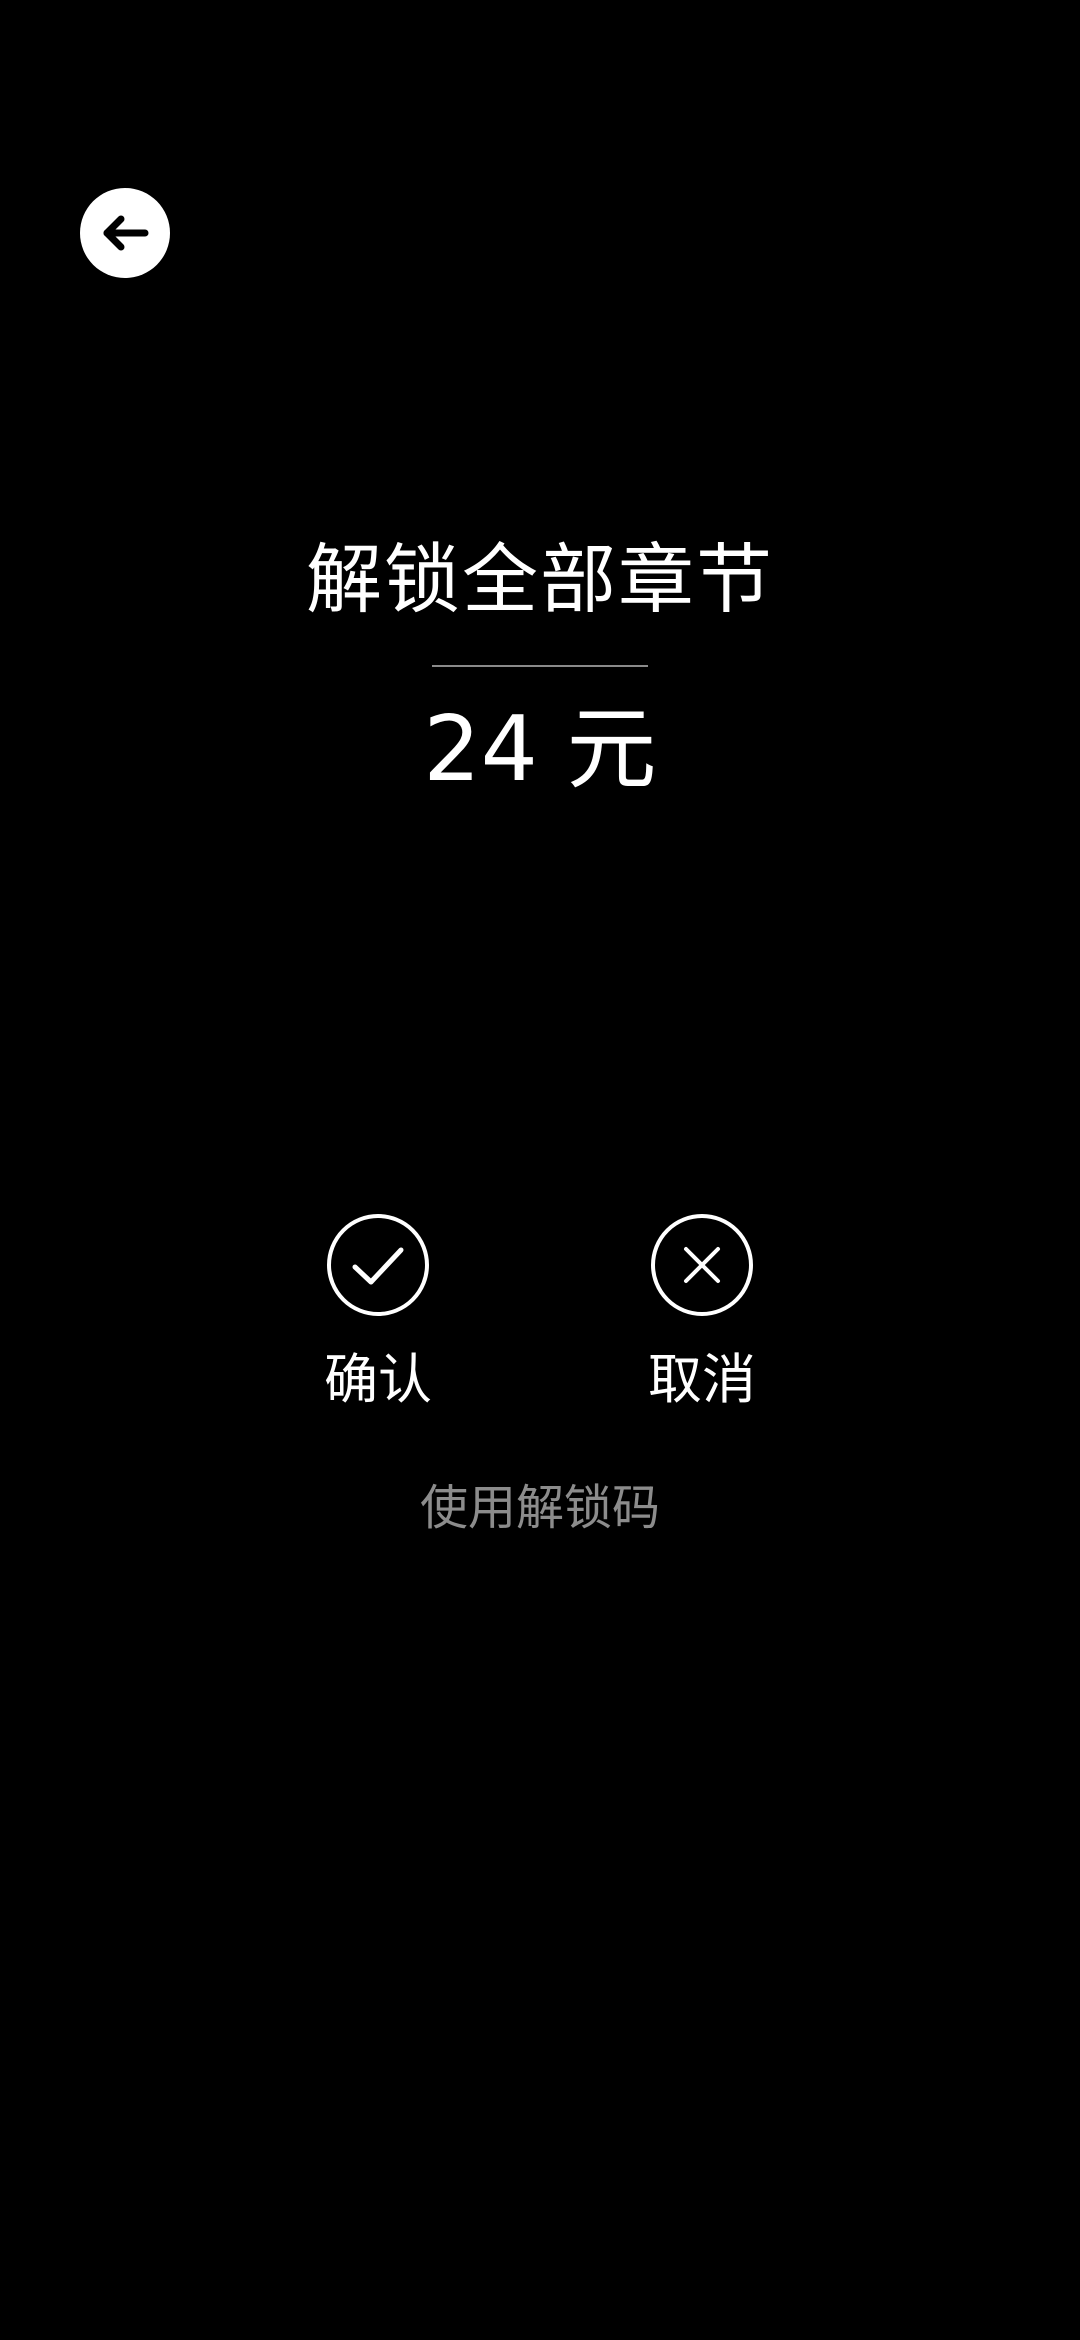 This screenshot has width=1080, height=2340. I want to click on use-unlock-code-link: 使用解锁码, so click(540, 1508).